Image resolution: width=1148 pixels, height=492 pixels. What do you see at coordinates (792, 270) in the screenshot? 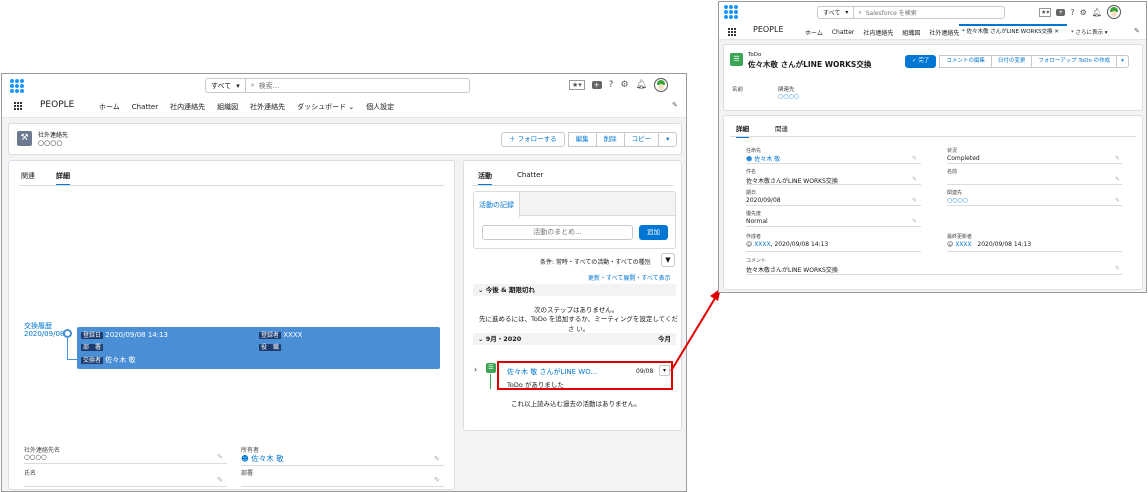
I see `comment: 佐々木敬さんがLINE WORKS交換` at bounding box center [792, 270].